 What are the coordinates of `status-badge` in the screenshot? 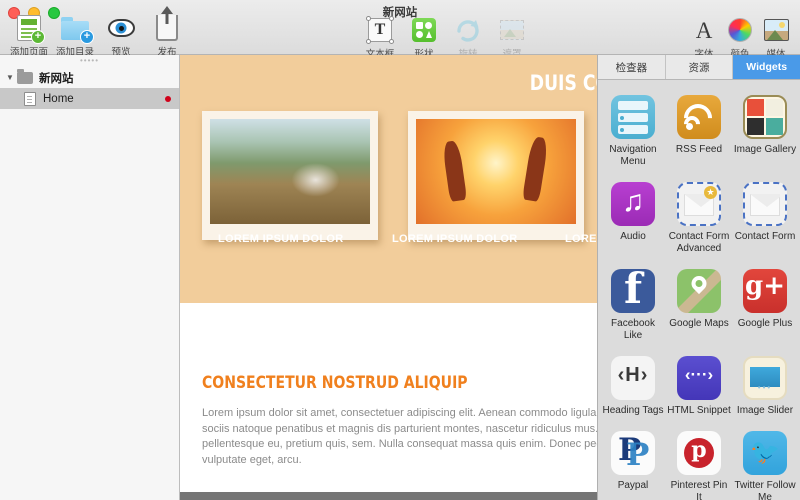 It's located at (168, 98).